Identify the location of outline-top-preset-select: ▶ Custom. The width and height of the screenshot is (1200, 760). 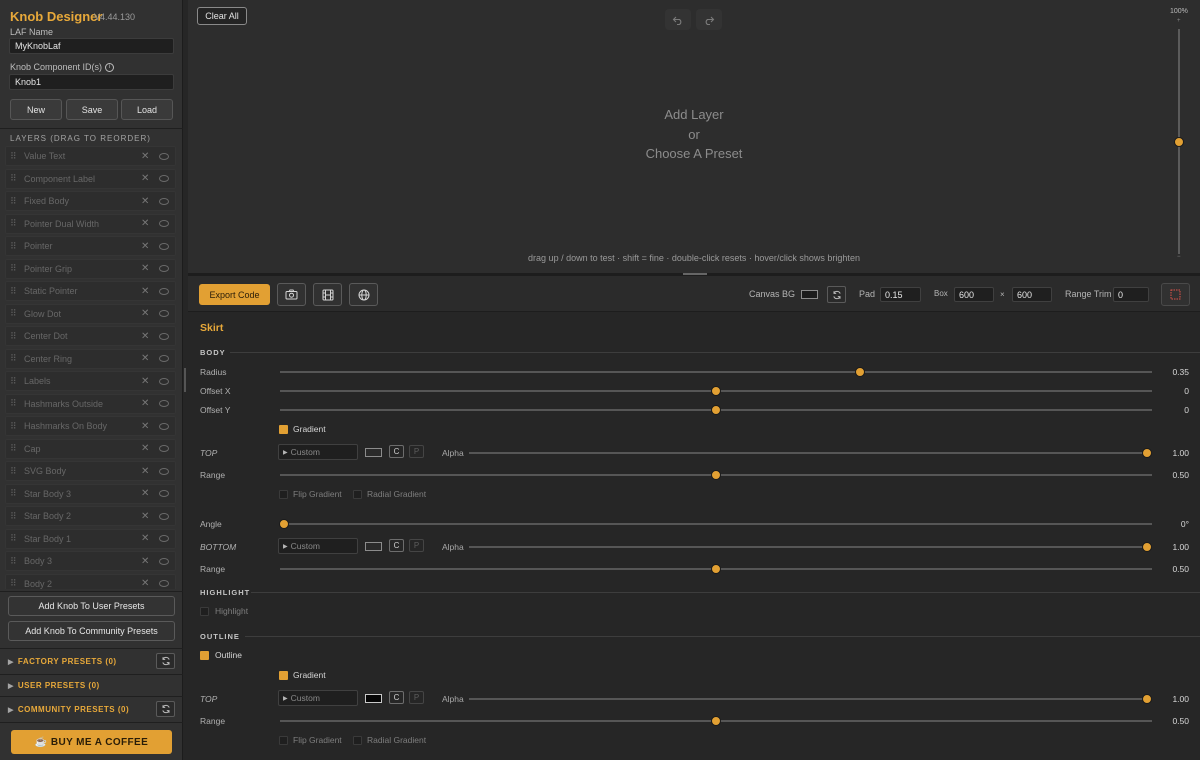
(318, 698).